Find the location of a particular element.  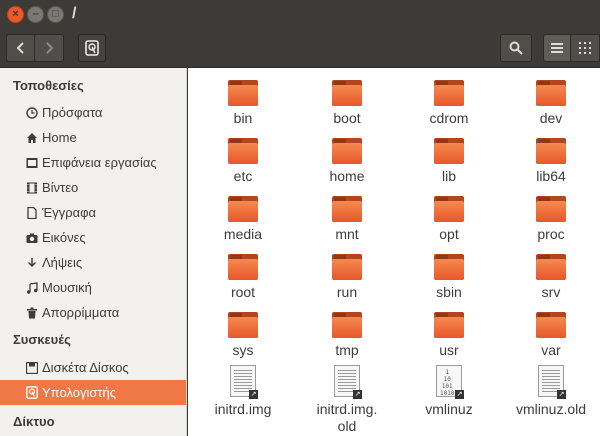

sidebar-item-trash: Απορρίμματα is located at coordinates (93, 312).